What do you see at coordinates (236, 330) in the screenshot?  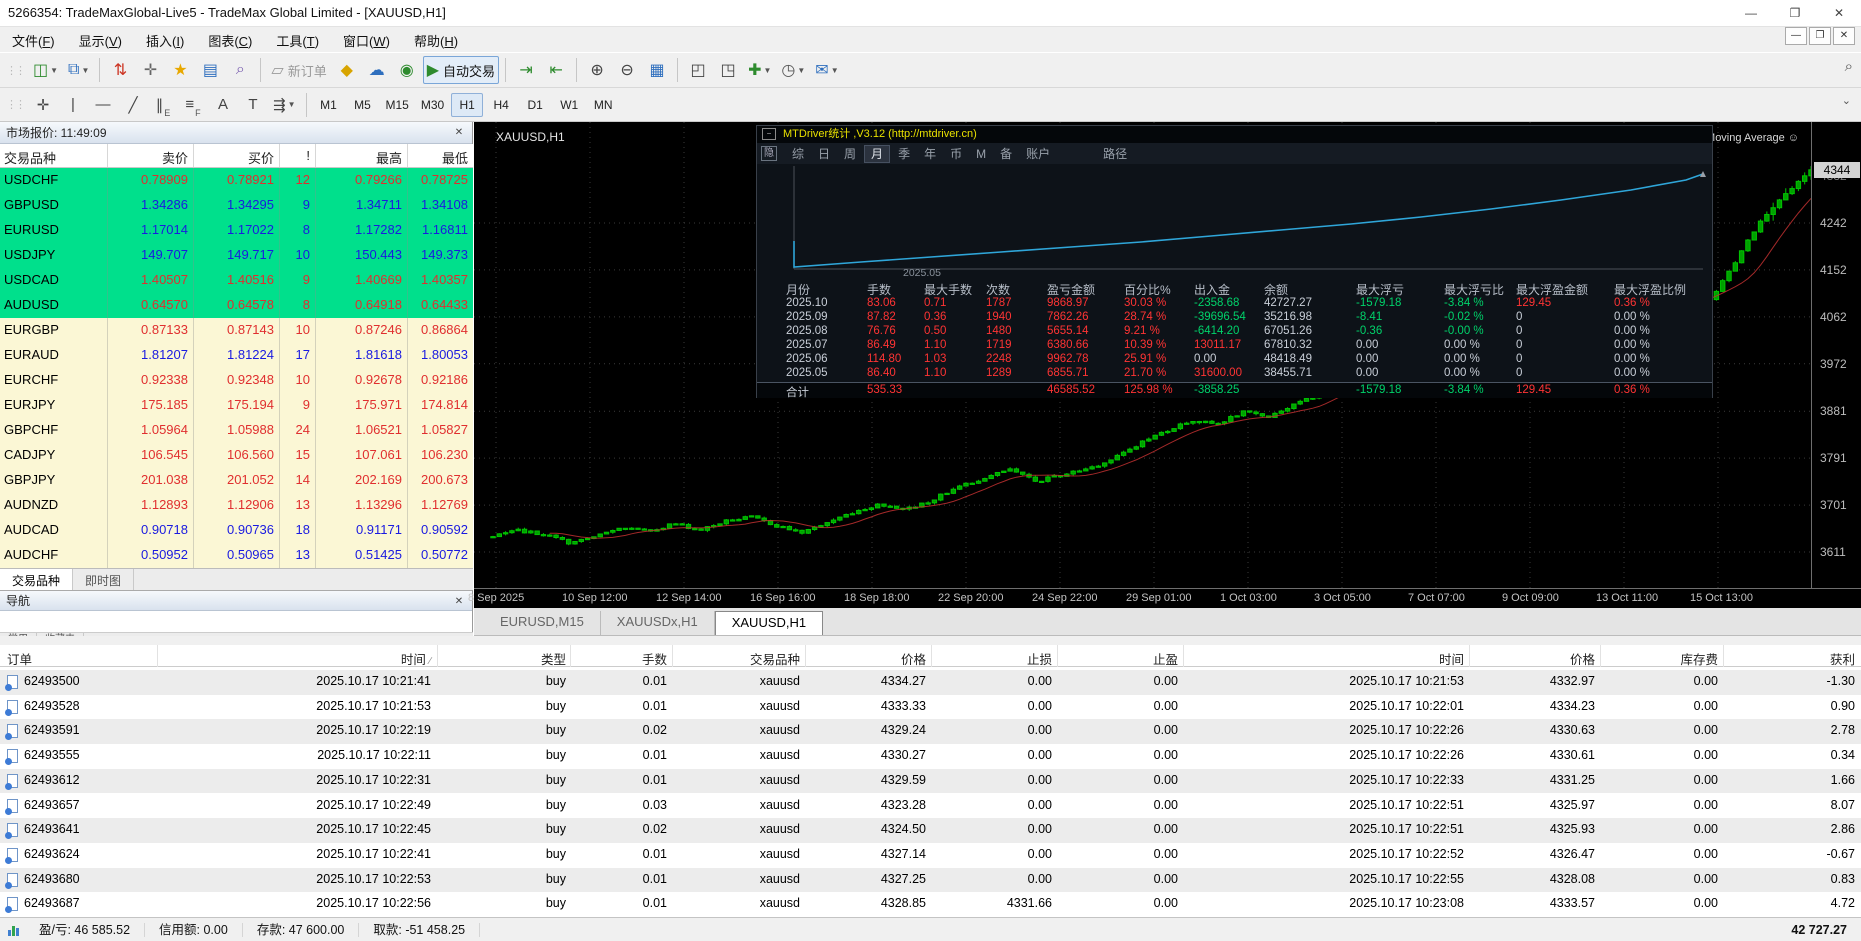 I see `market-row-eurgbp: EURGBP 0.87133 0.87143 10 0.87246 0.86864` at bounding box center [236, 330].